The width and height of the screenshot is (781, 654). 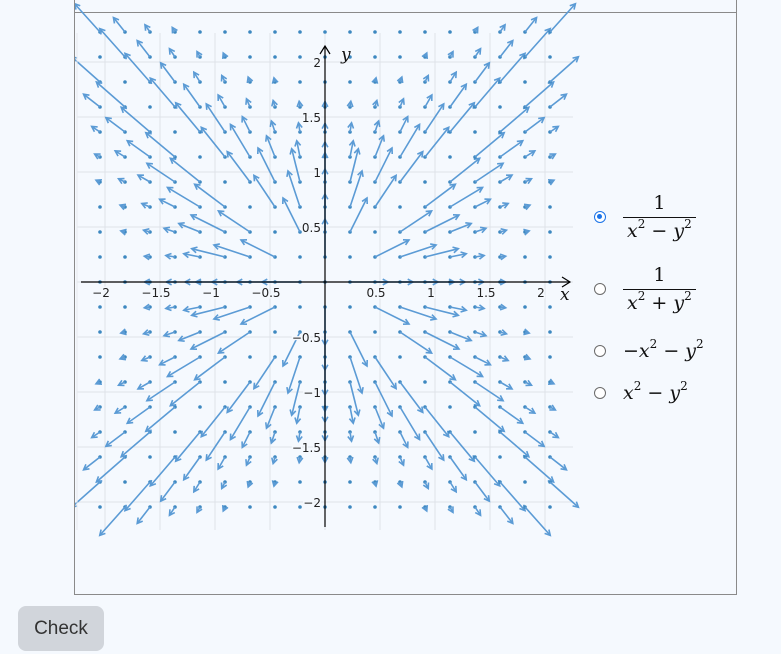 I want to click on option-4: x2 − y2, so click(x=641, y=391).